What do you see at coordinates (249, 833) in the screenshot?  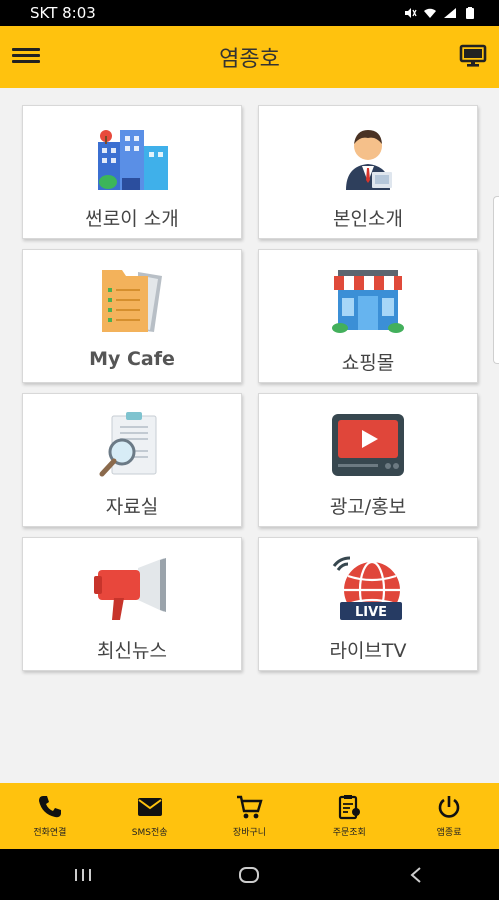 I see `cart-label: 장바구니` at bounding box center [249, 833].